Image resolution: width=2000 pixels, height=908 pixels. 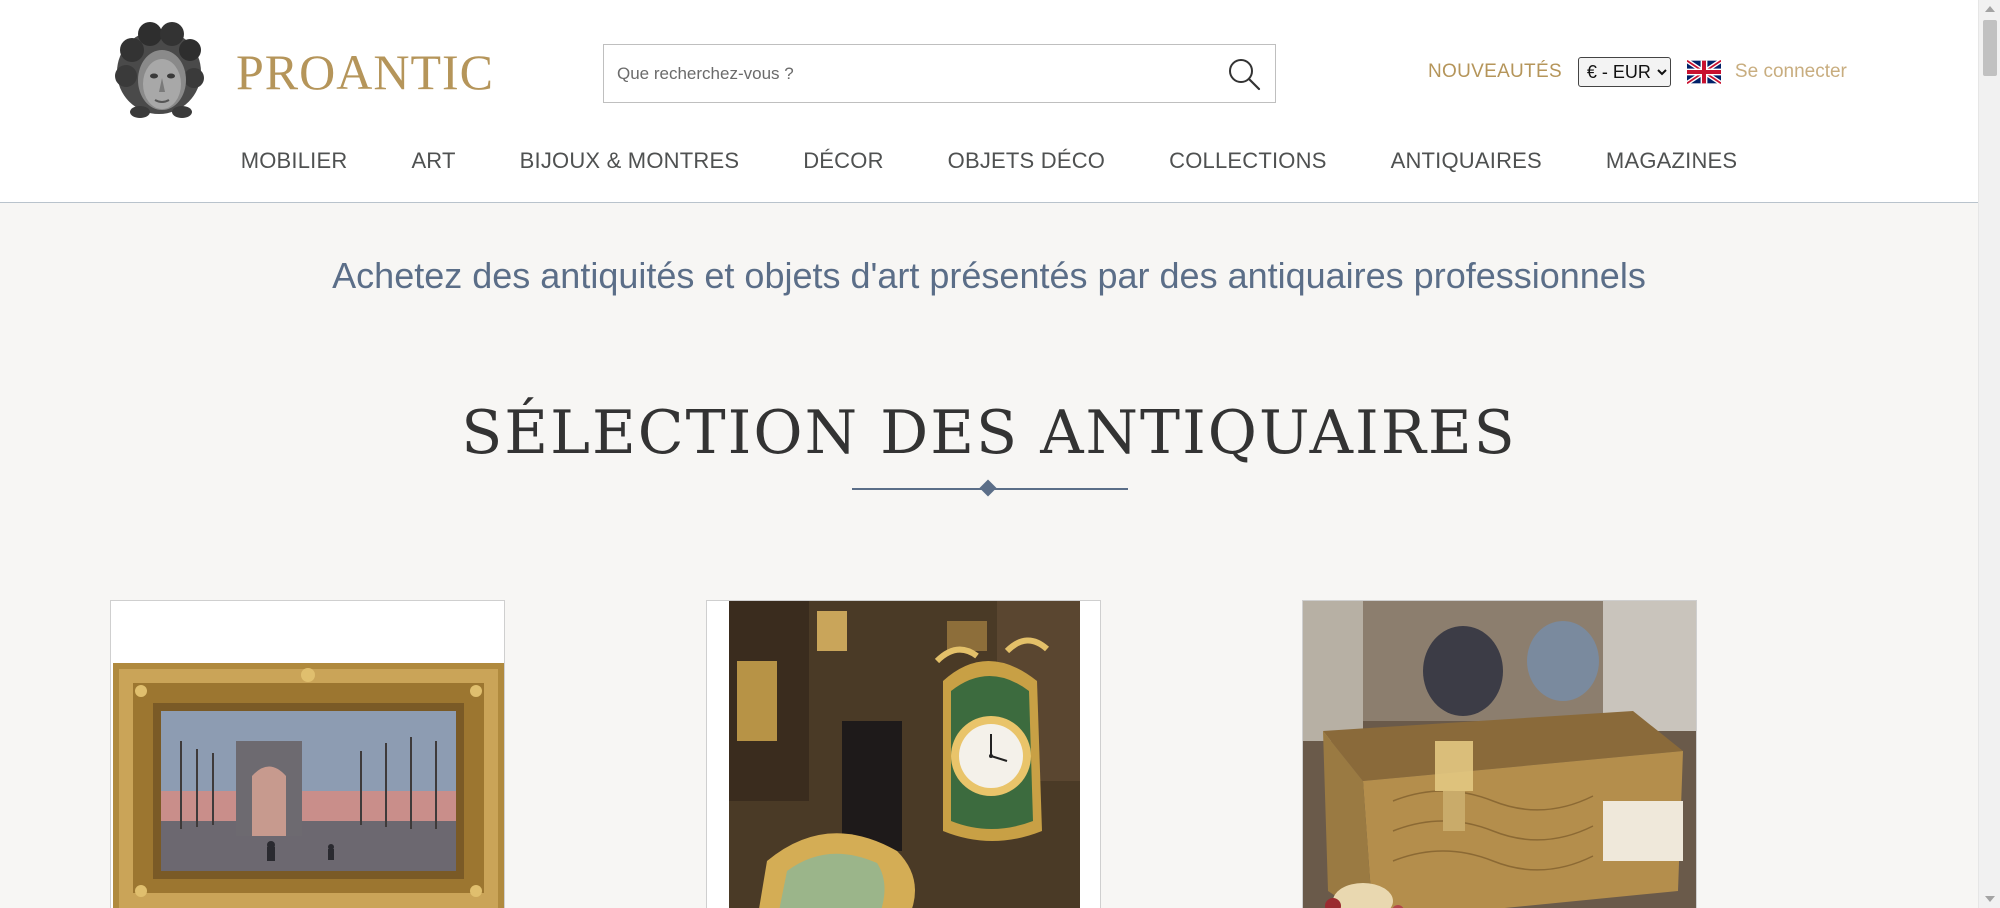 What do you see at coordinates (843, 161) in the screenshot?
I see `nav-item-decor: DÉCOR` at bounding box center [843, 161].